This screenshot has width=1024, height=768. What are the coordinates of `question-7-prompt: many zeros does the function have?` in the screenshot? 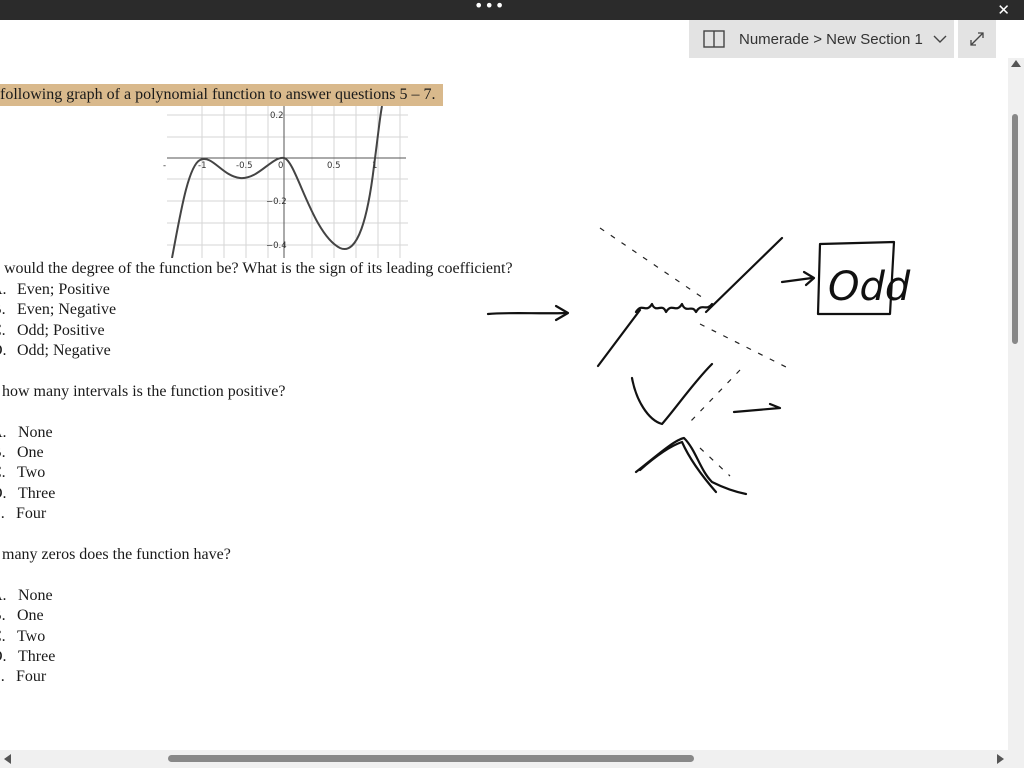 It's located at (116, 554).